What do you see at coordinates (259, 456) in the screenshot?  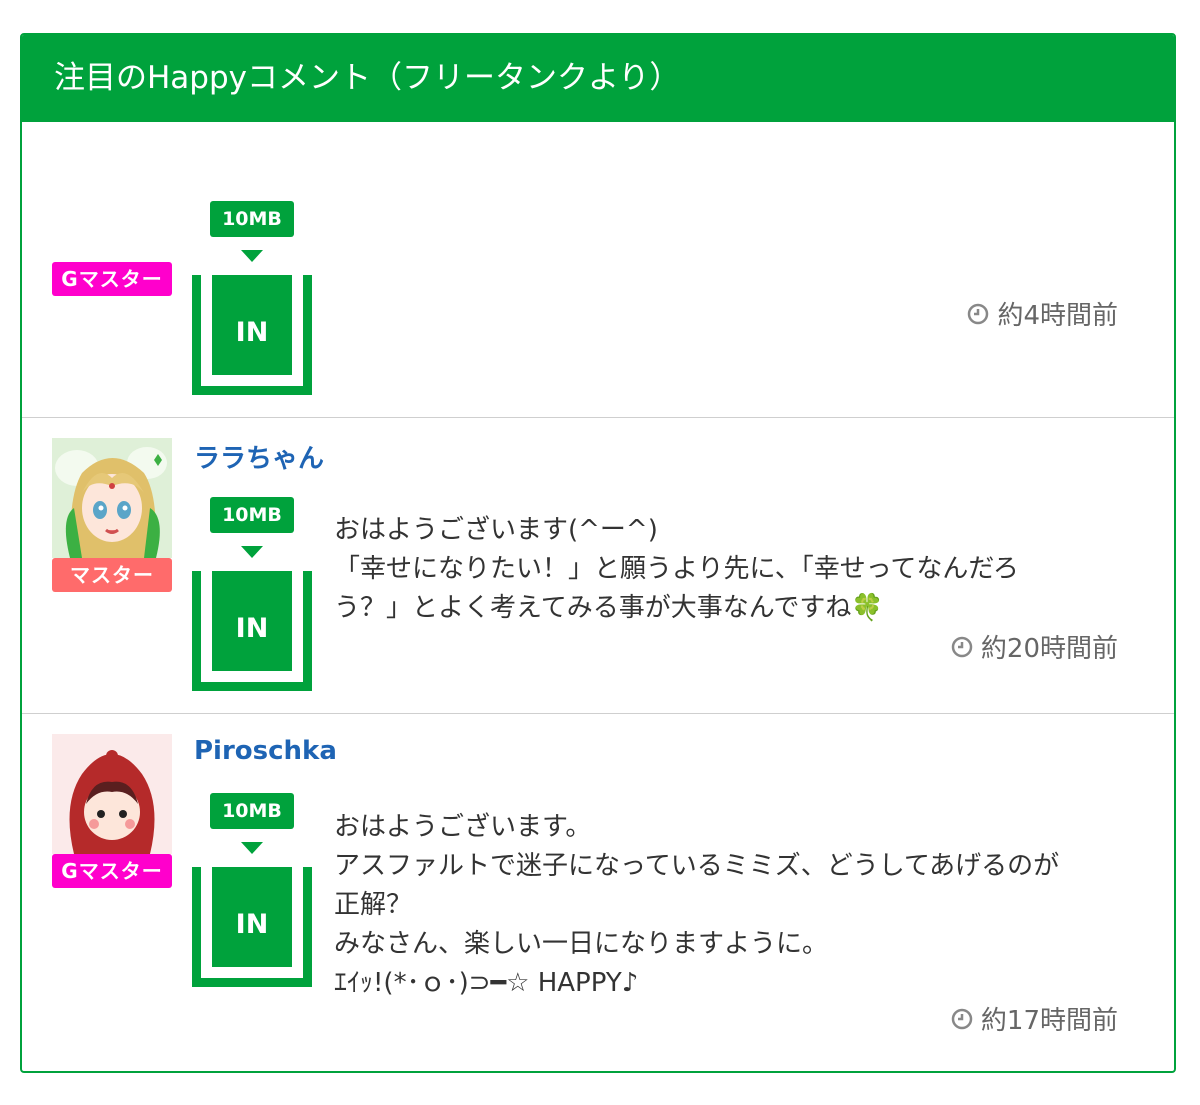 I see `username-link: ララちゃん` at bounding box center [259, 456].